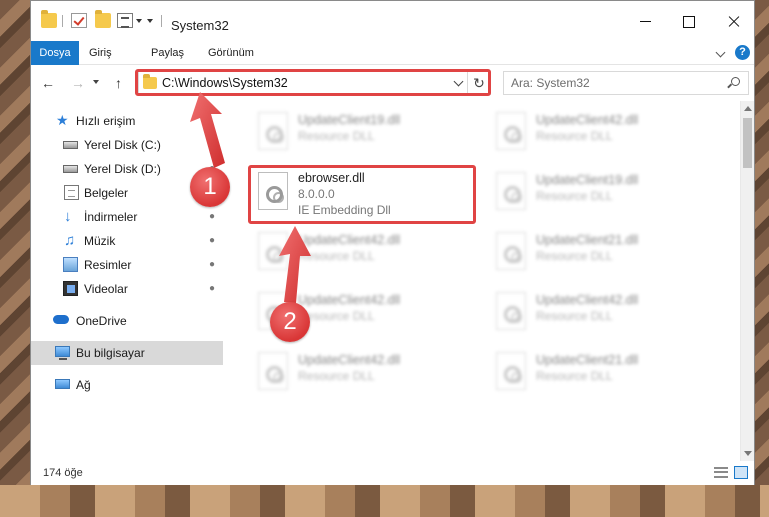  Describe the element at coordinates (392, 53) in the screenshot. I see `ribbon-tabs: Dosya Giriş Paylaş Görünüm ?` at that location.